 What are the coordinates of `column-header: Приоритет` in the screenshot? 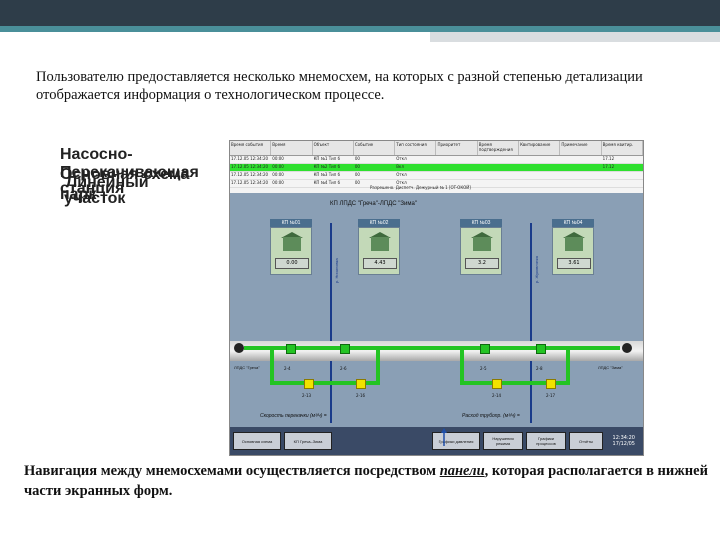 It's located at (457, 148).